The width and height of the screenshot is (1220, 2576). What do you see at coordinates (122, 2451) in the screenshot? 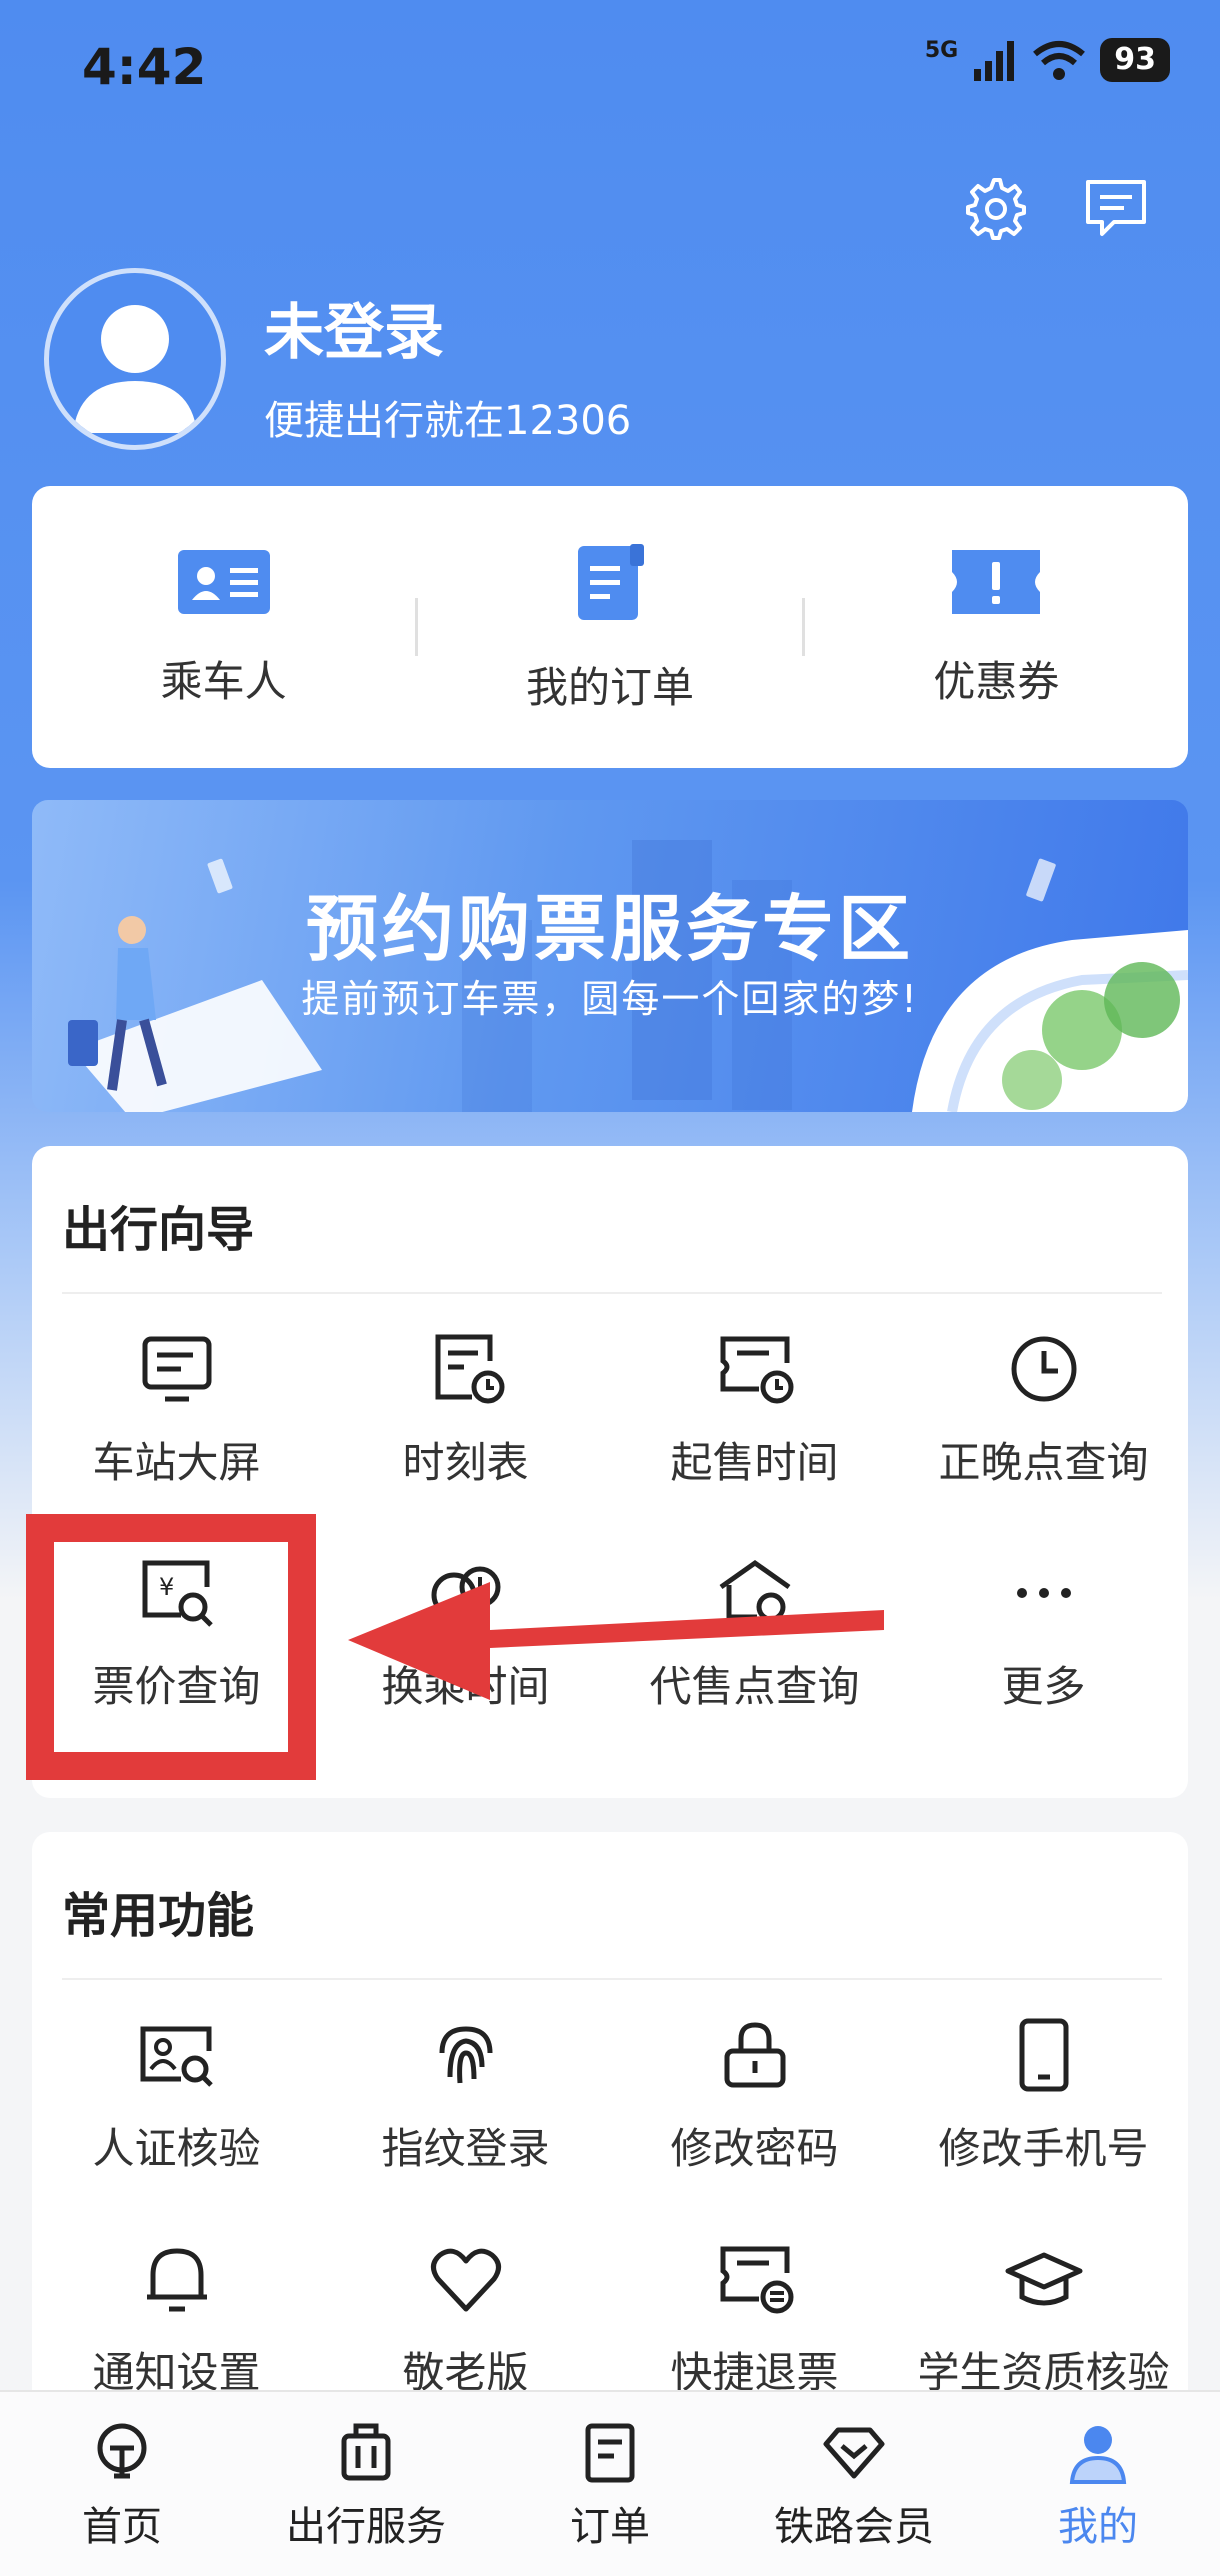
I see `train-home-icon` at bounding box center [122, 2451].